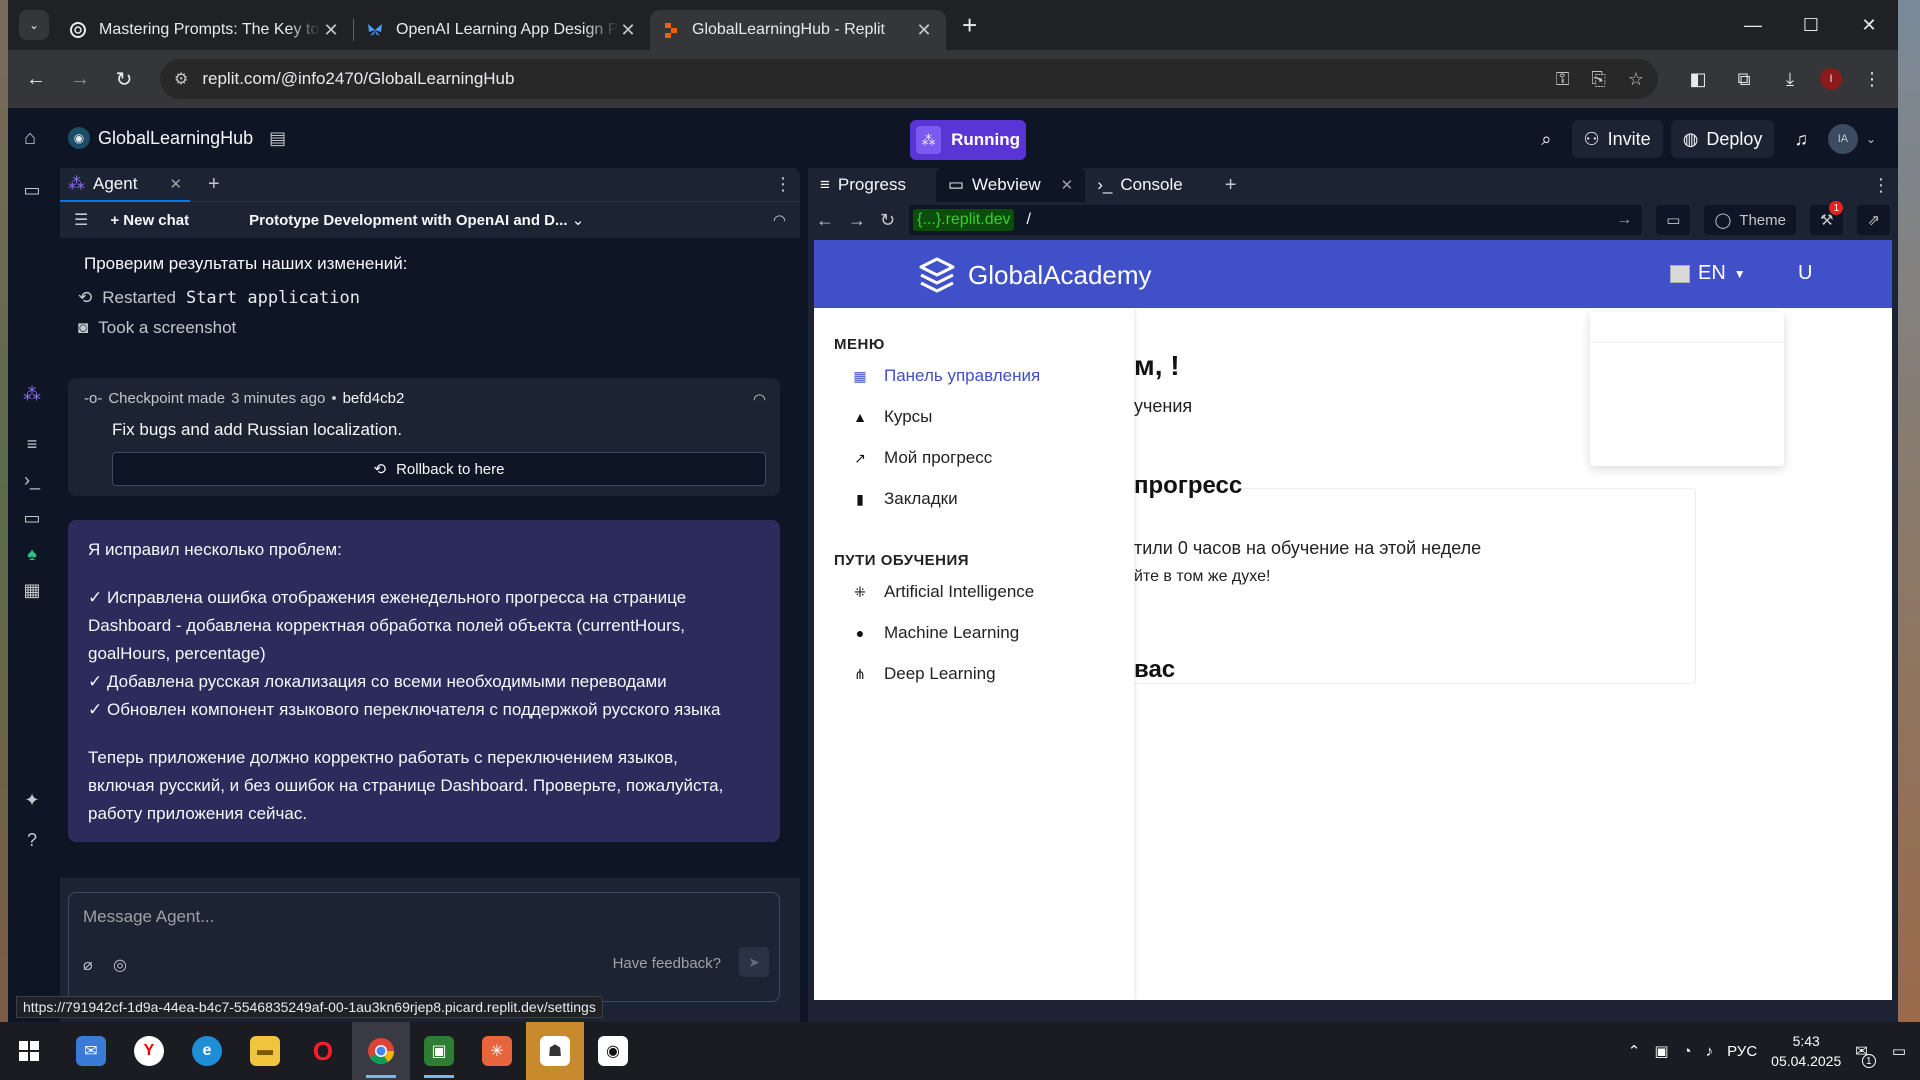 Image resolution: width=1920 pixels, height=1080 pixels. Describe the element at coordinates (1035, 275) in the screenshot. I see `app-logo: GlobalAcademy` at that location.